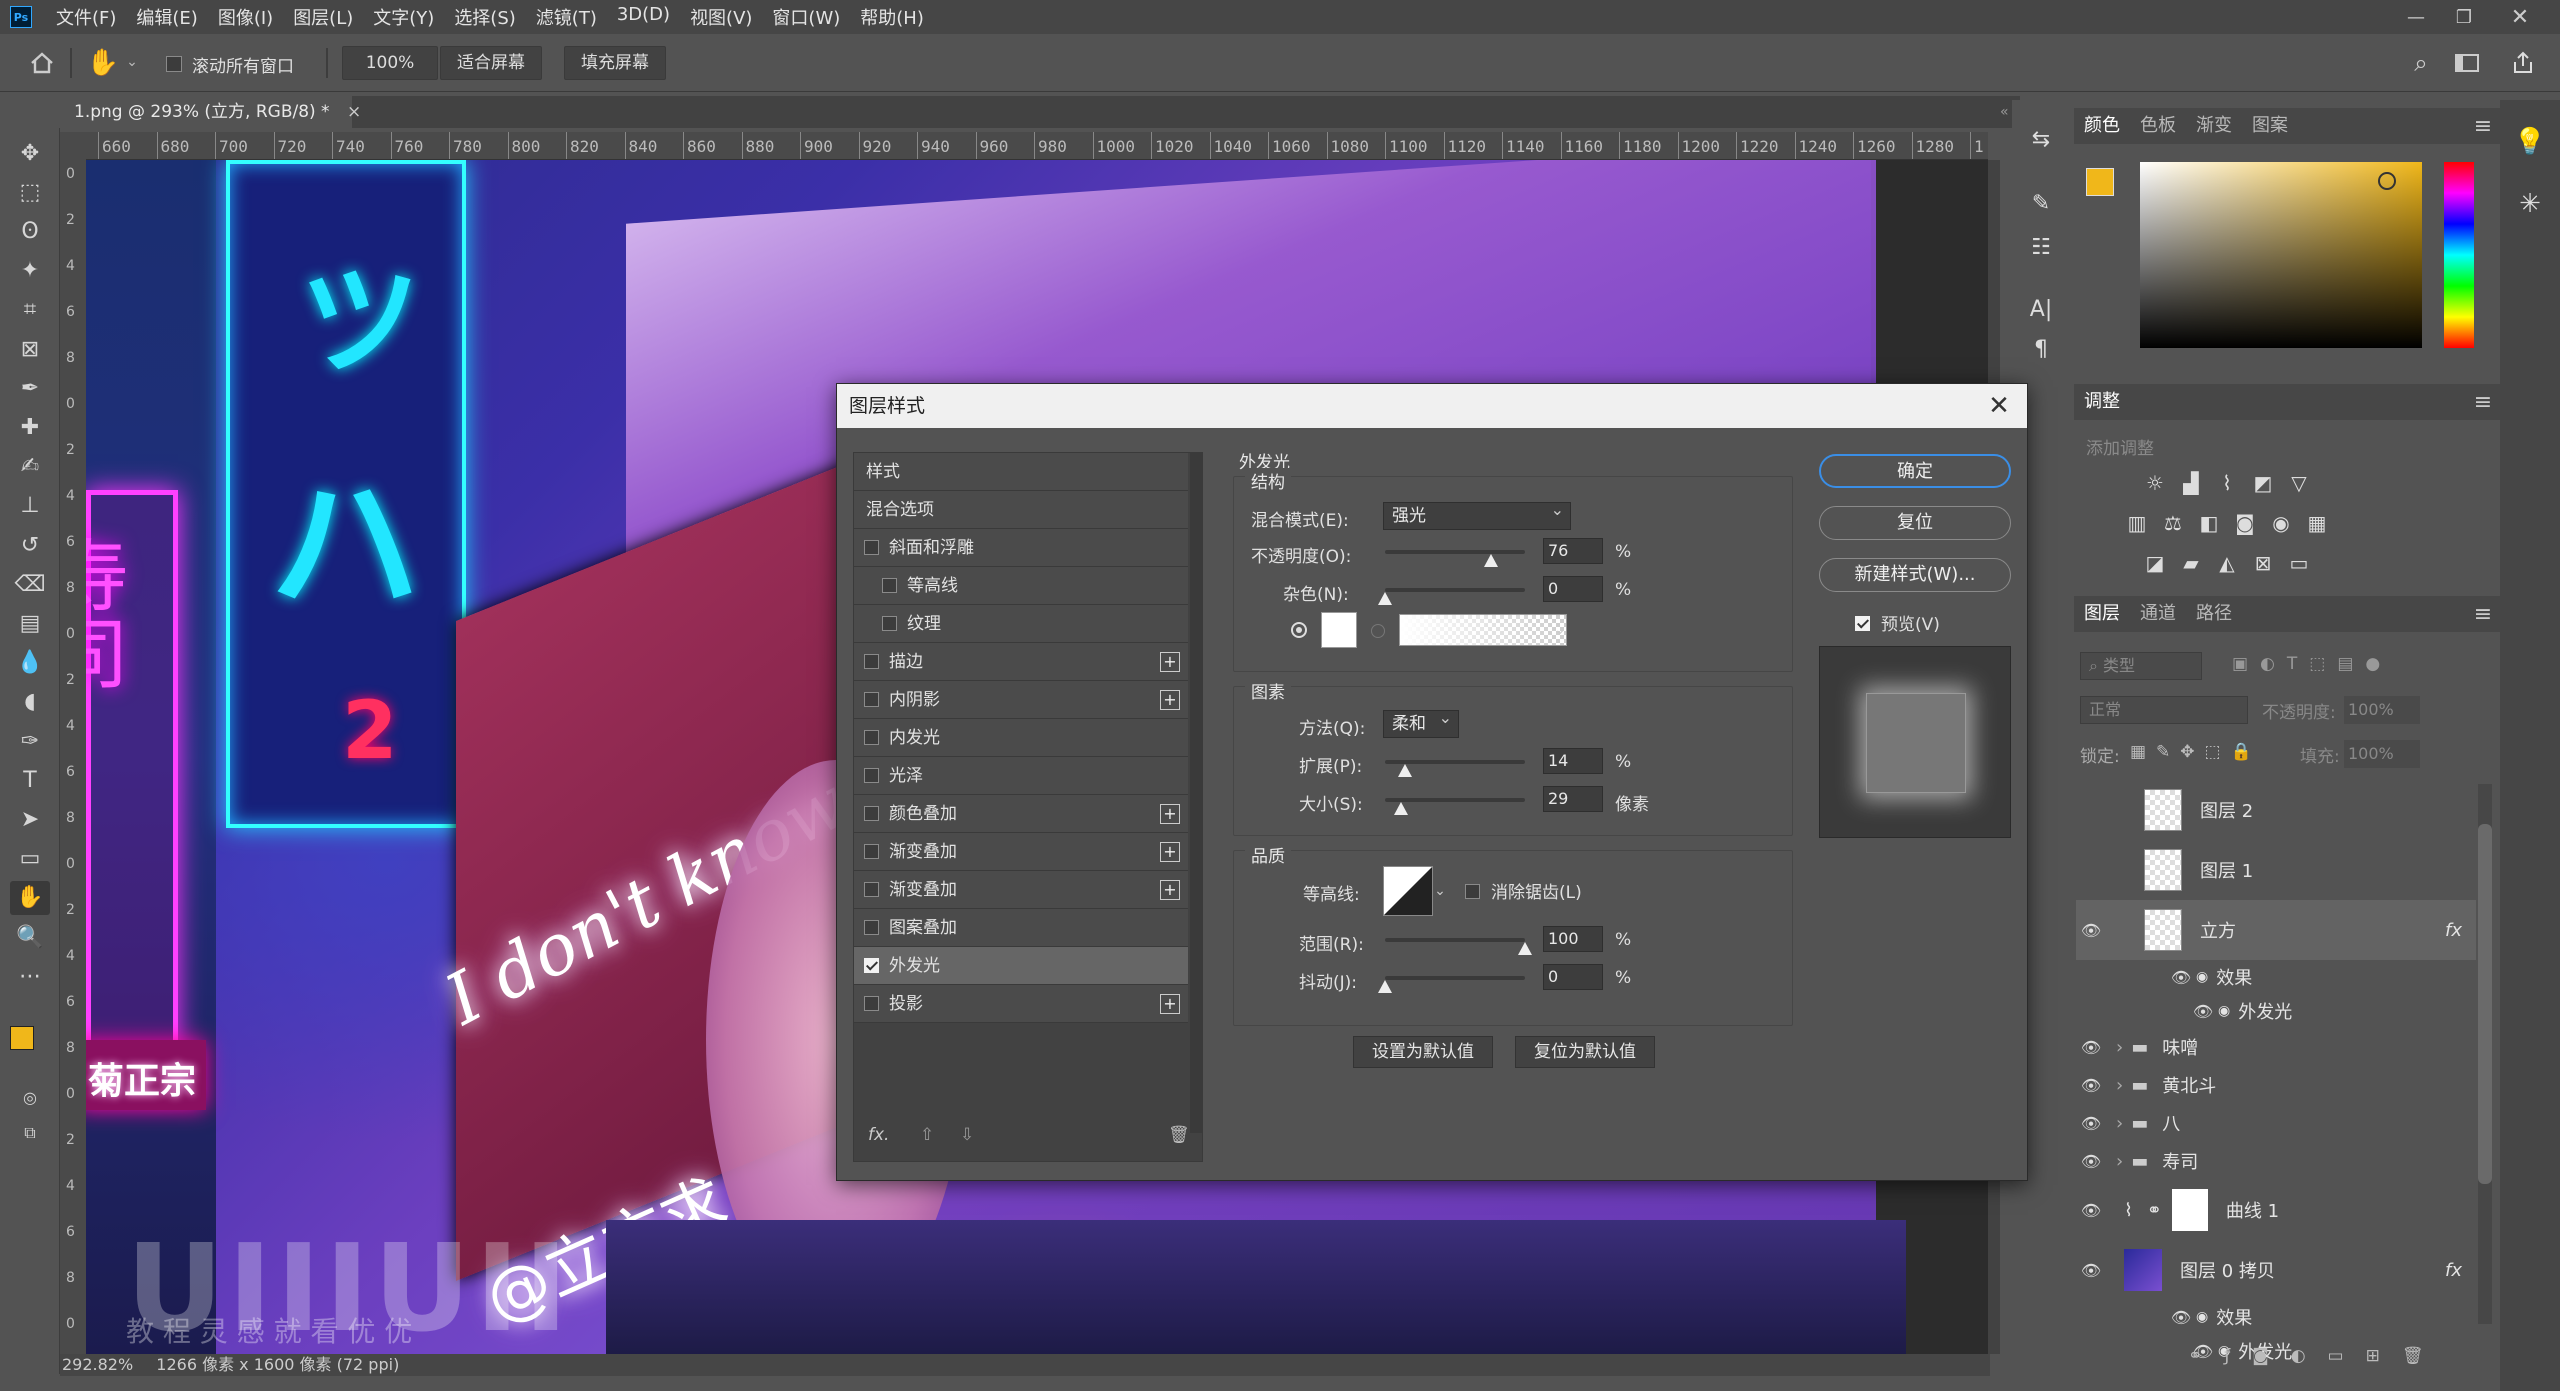  What do you see at coordinates (97, 1364) in the screenshot?
I see `status-zoom: 292.82%` at bounding box center [97, 1364].